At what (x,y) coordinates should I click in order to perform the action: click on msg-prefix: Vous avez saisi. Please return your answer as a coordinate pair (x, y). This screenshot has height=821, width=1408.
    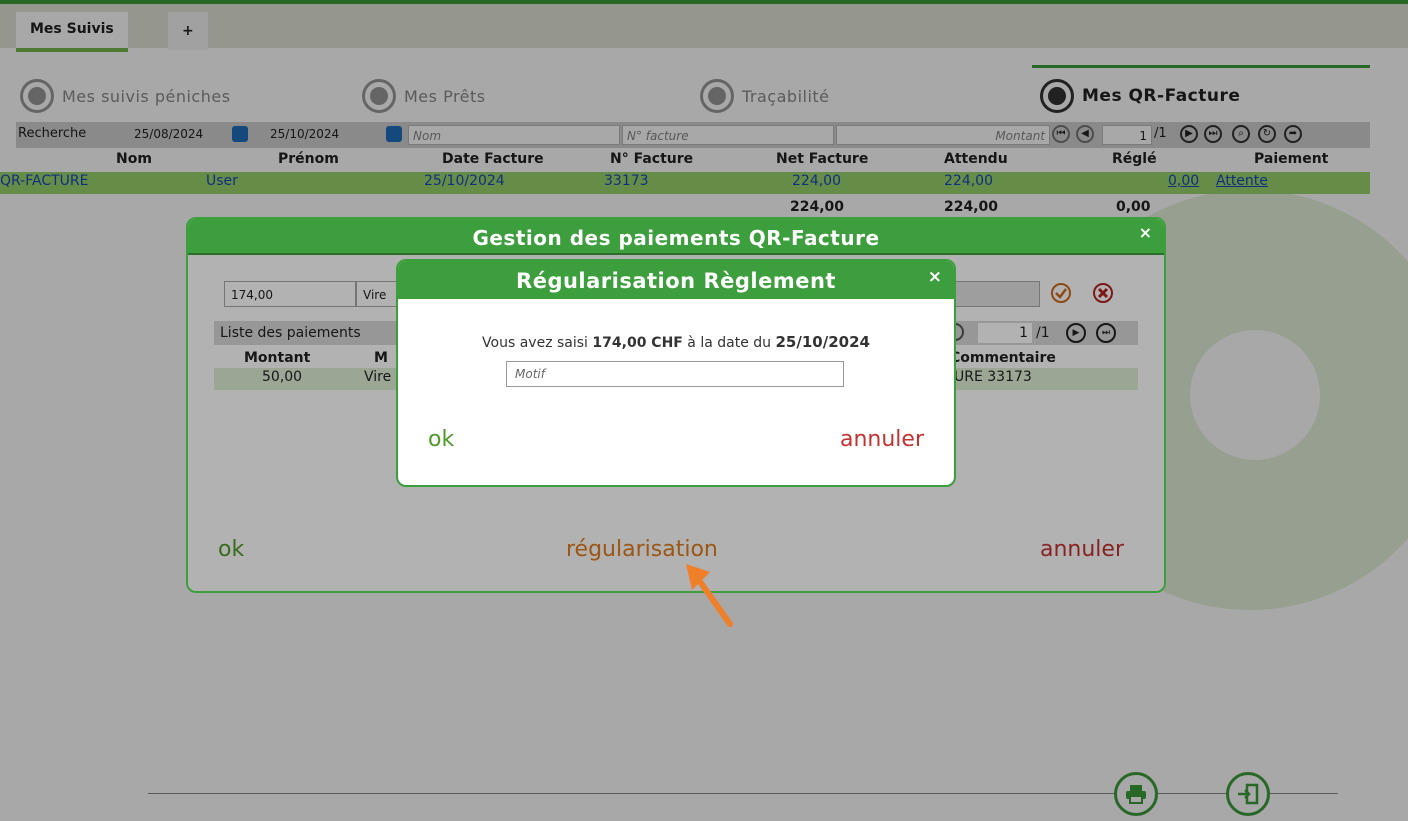
    Looking at the image, I should click on (537, 343).